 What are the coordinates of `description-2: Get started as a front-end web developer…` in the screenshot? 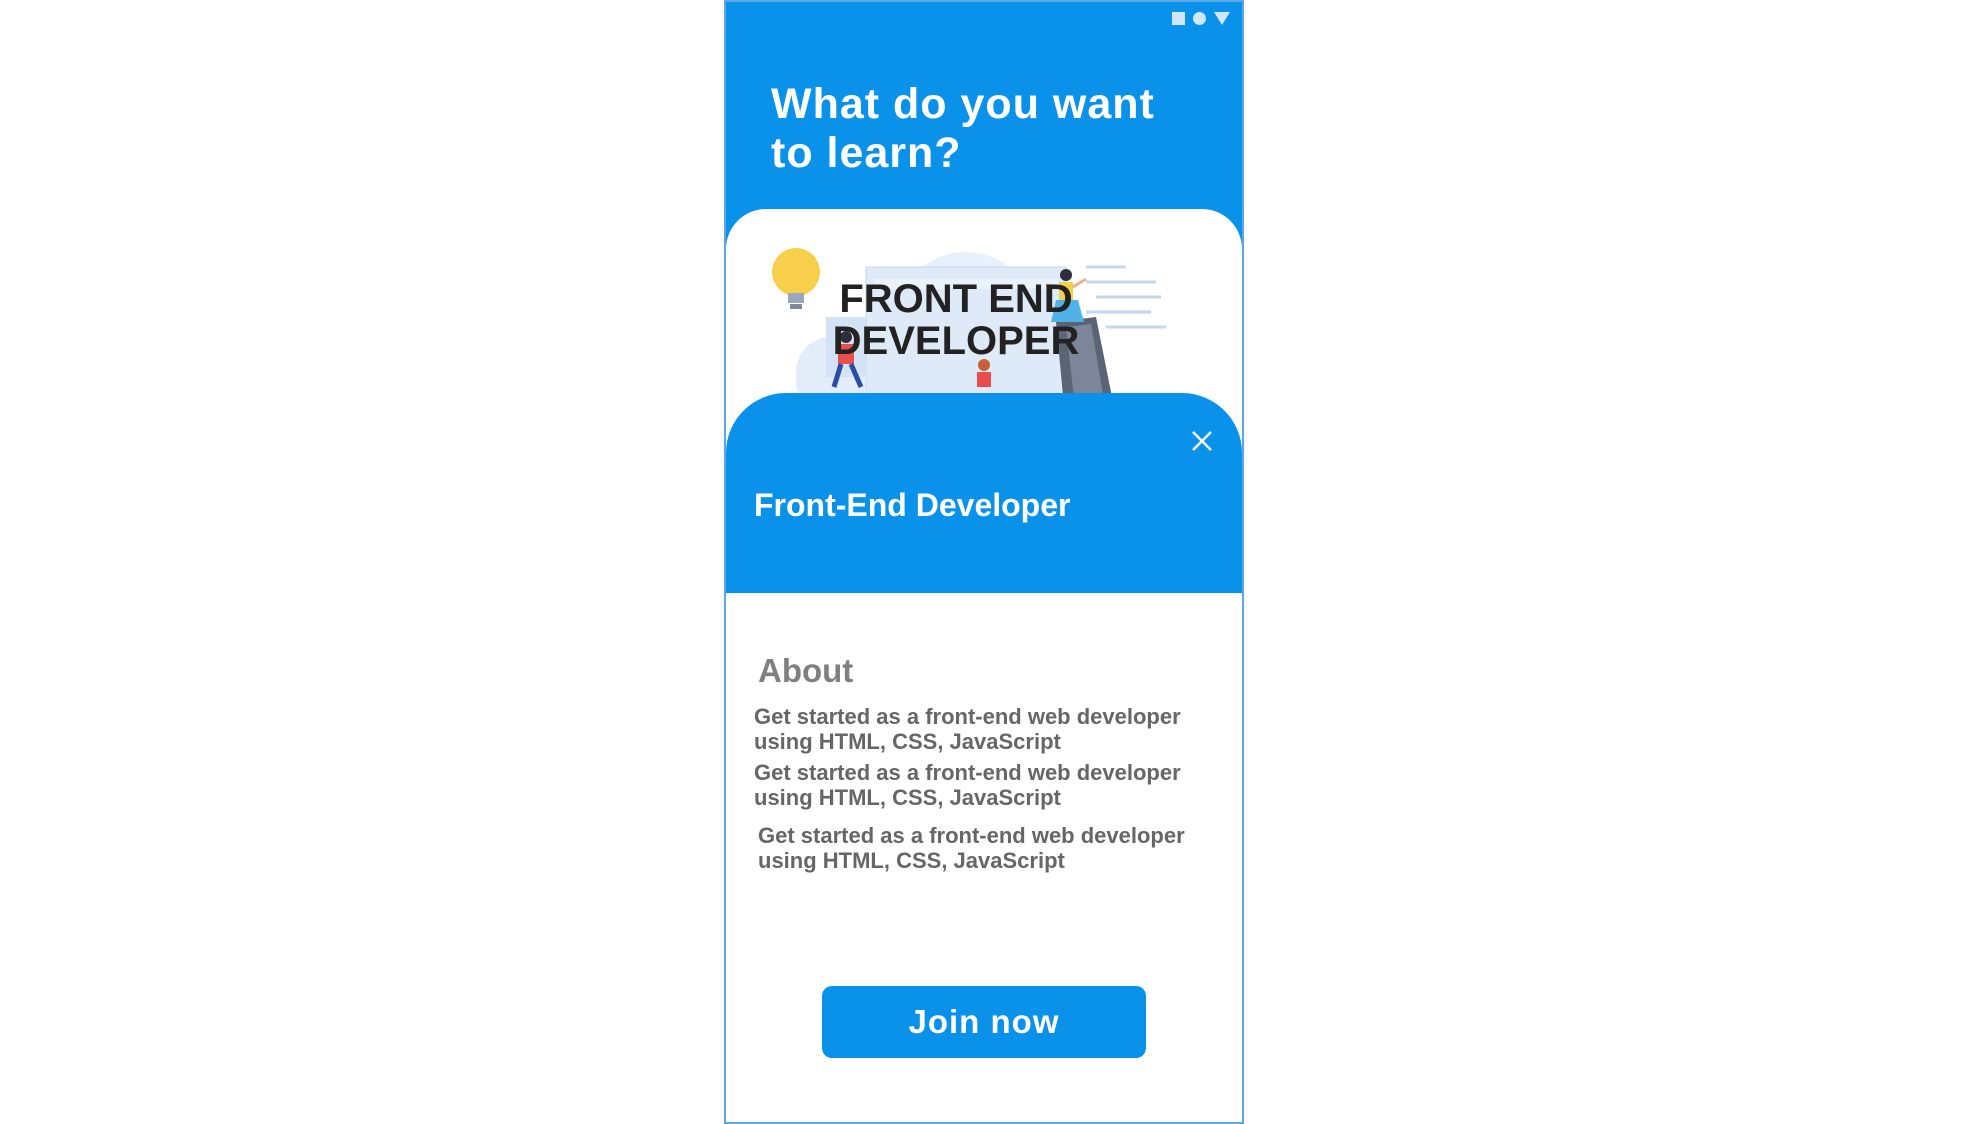 It's located at (967, 785).